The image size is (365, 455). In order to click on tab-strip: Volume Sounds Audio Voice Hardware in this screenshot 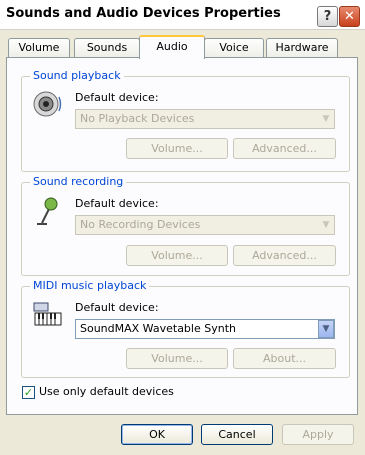, I will do `click(182, 47)`.